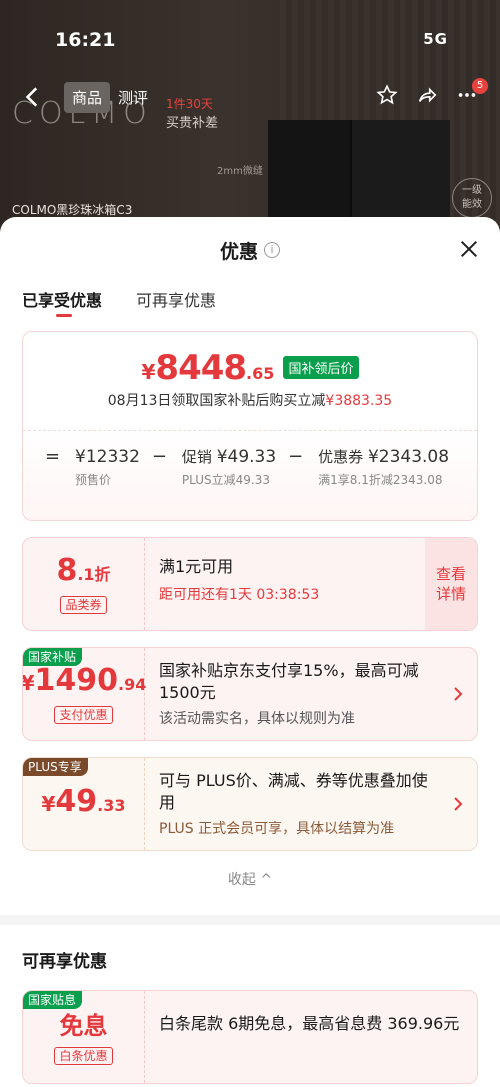  I want to click on coupon-value: ¥49.33, so click(84, 804).